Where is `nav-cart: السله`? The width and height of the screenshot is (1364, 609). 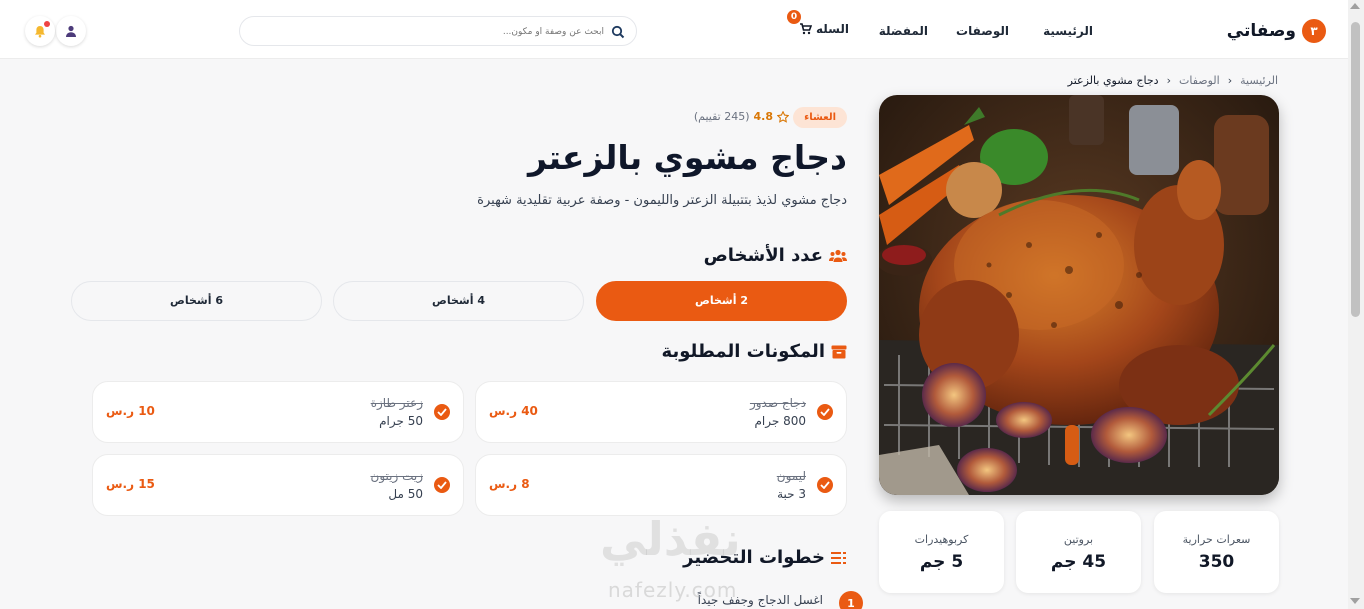
nav-cart: السله is located at coordinates (824, 29).